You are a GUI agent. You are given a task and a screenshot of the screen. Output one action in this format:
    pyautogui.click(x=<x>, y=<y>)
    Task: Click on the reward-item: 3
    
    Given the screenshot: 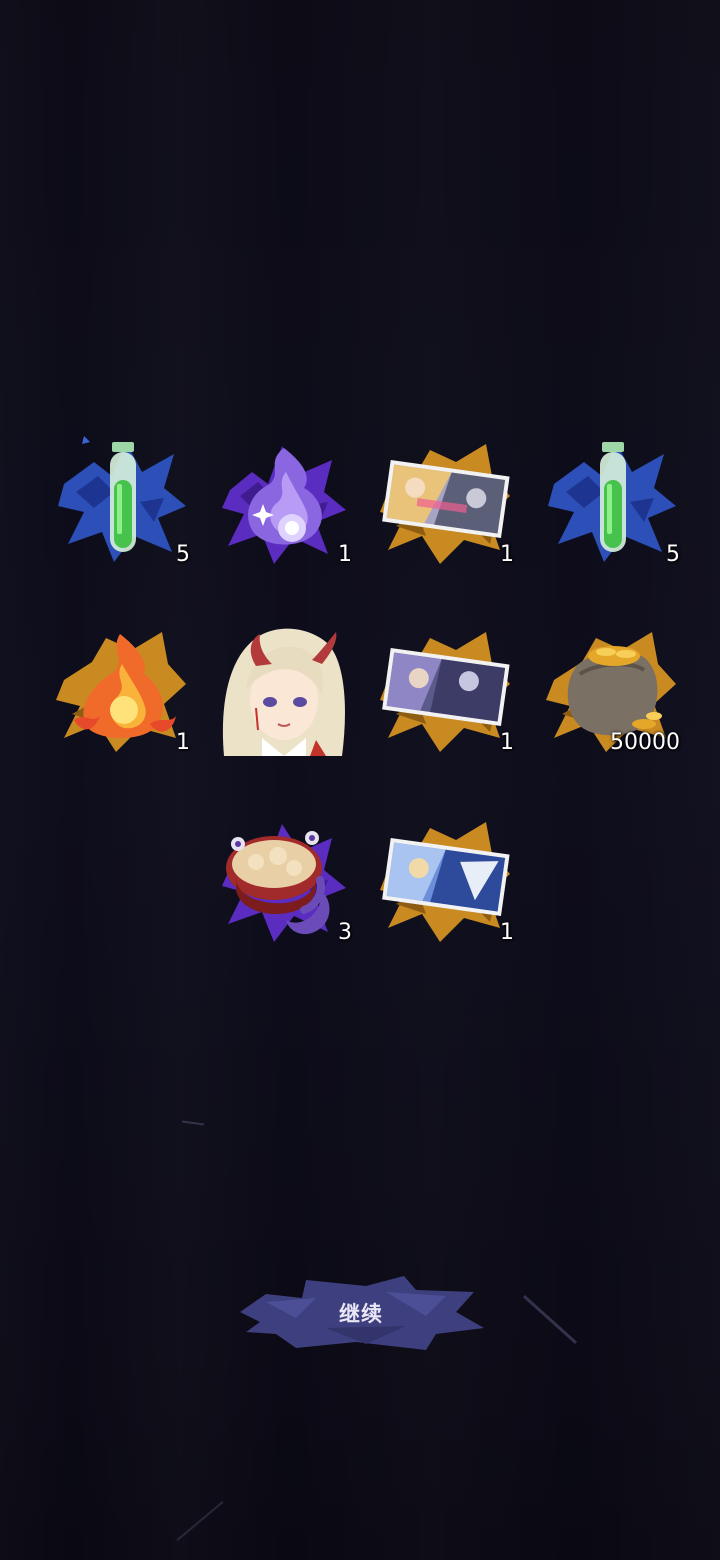 What is the action you would take?
    pyautogui.click(x=284, y=878)
    